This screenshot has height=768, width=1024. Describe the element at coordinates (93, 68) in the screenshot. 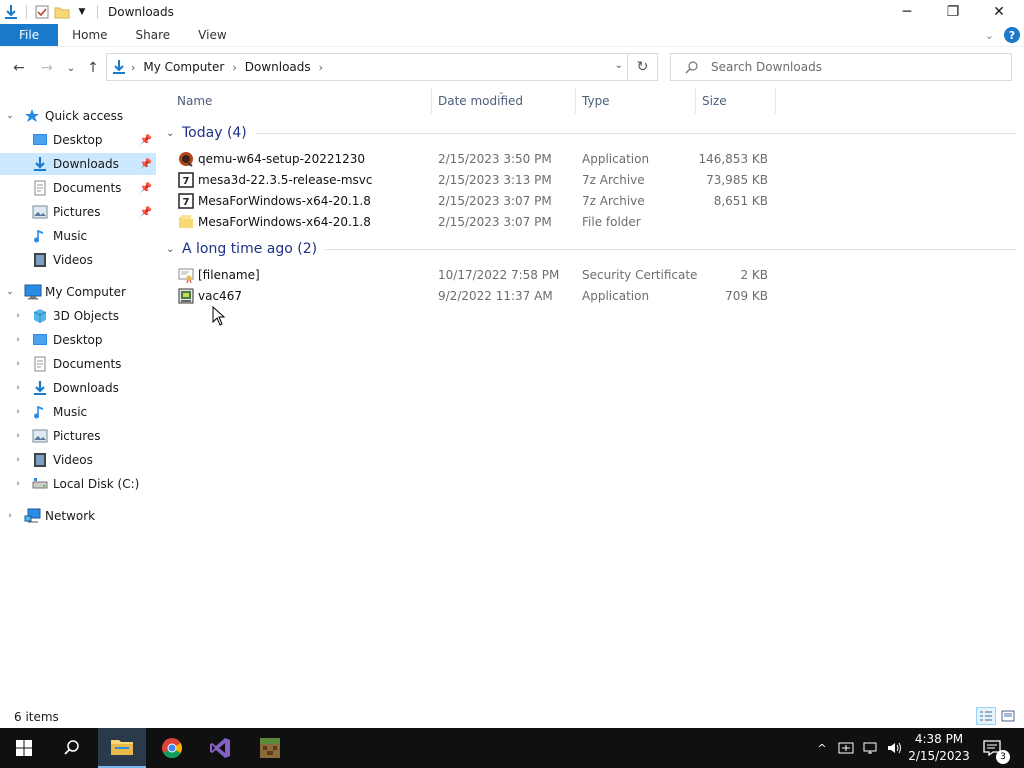

I see `up-button: ↑` at that location.